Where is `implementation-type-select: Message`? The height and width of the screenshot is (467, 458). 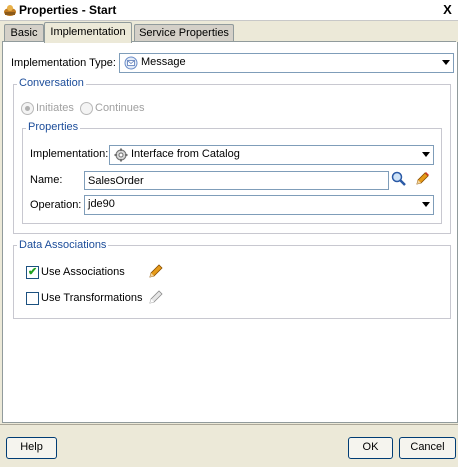 implementation-type-select: Message is located at coordinates (286, 63).